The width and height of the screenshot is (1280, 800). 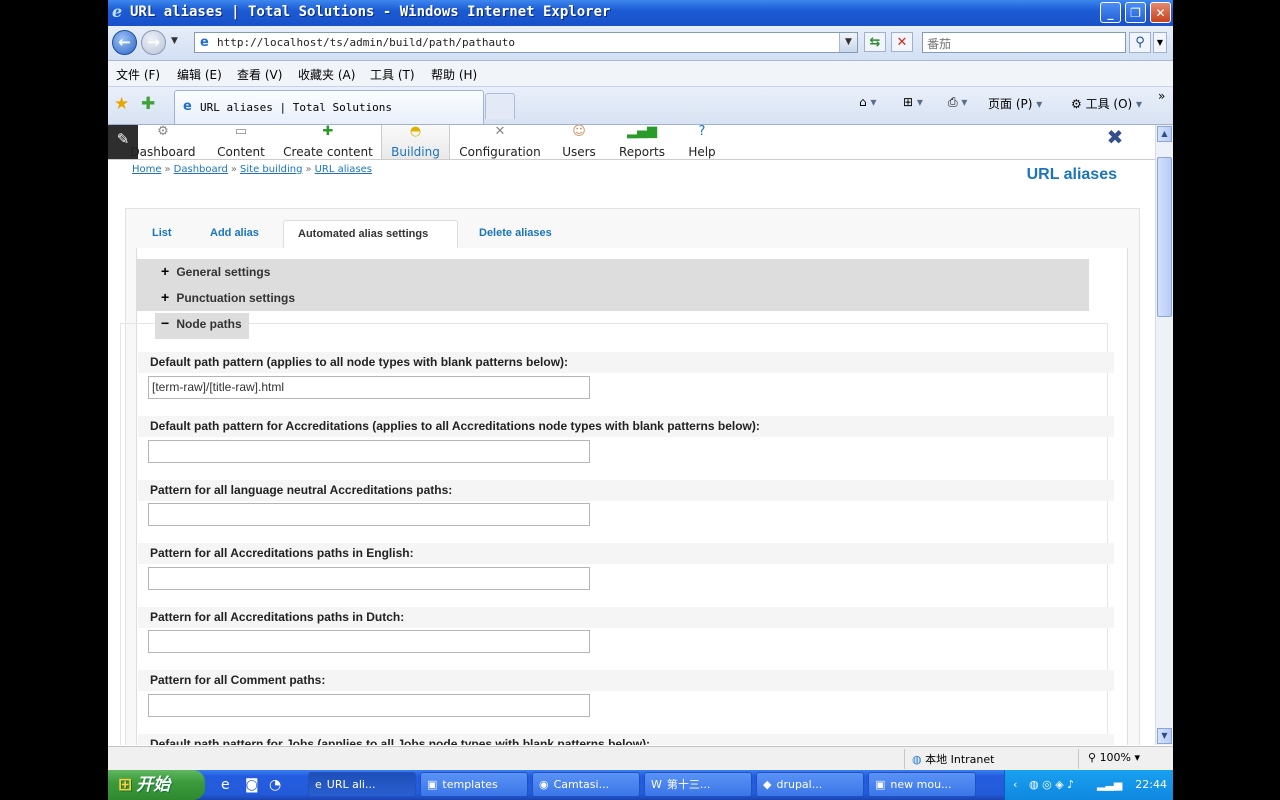 What do you see at coordinates (234, 234) in the screenshot?
I see `tab-add-alias: Add alias` at bounding box center [234, 234].